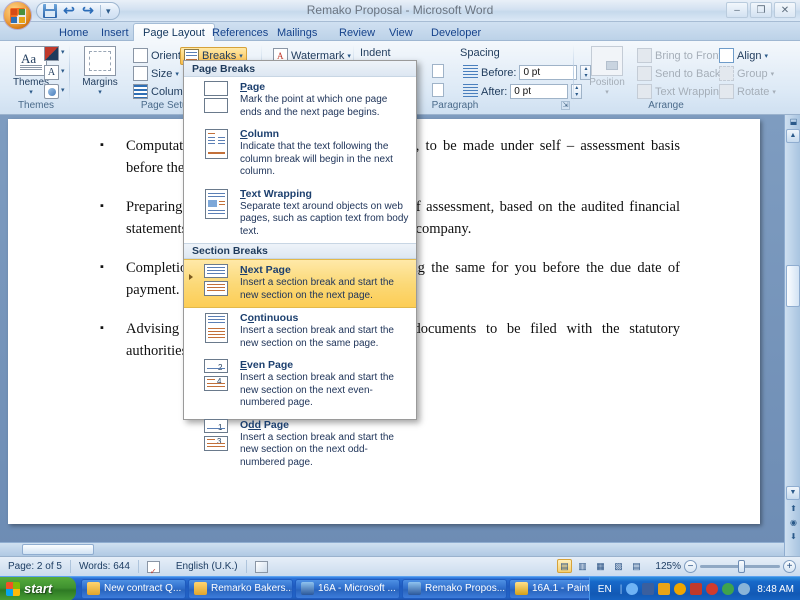 This screenshot has height=600, width=800. I want to click on spacing-after-icon, so click(470, 91).